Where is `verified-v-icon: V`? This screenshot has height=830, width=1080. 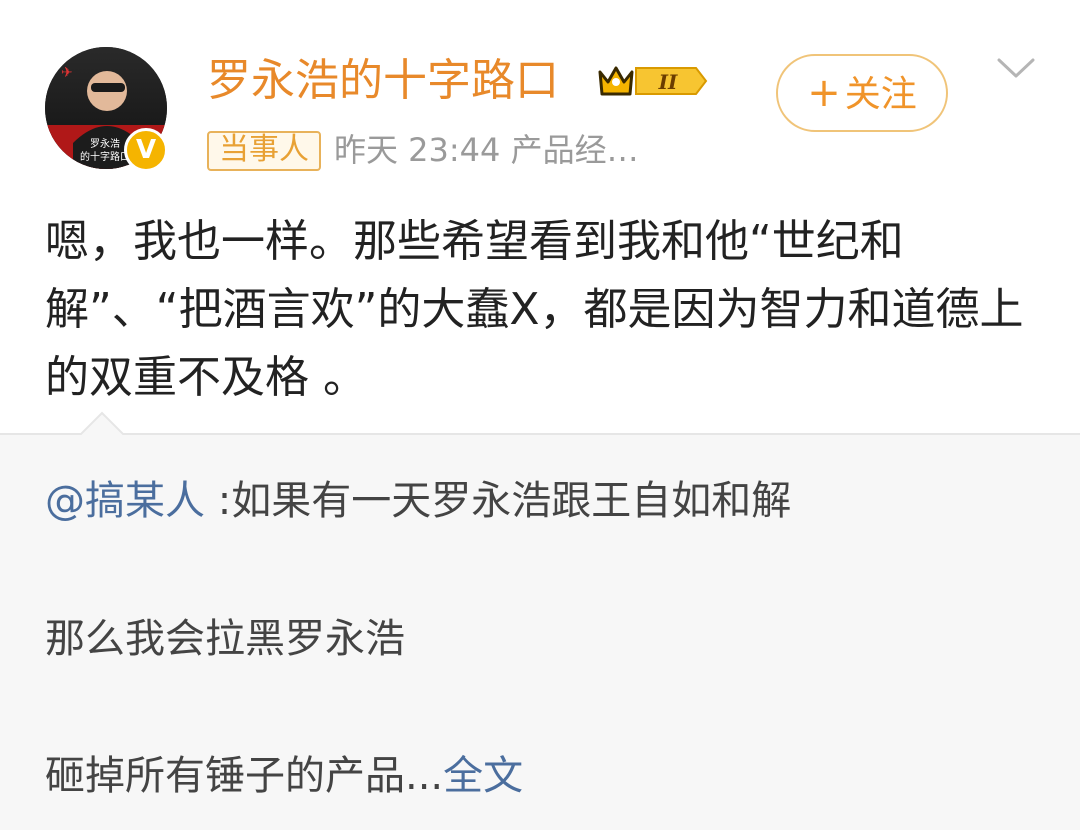
verified-v-icon: V is located at coordinates (146, 150).